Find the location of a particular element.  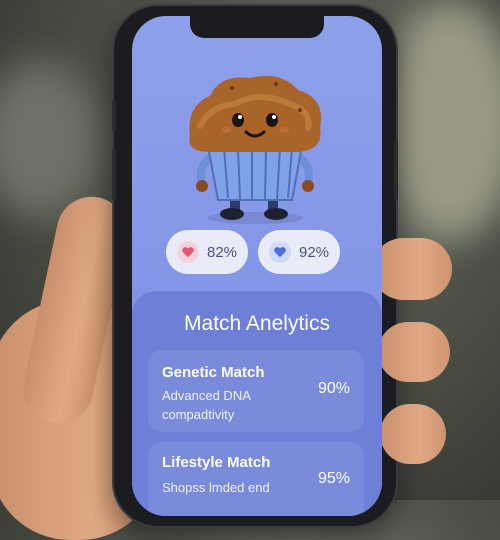

muffin-mascot is located at coordinates (255, 149).